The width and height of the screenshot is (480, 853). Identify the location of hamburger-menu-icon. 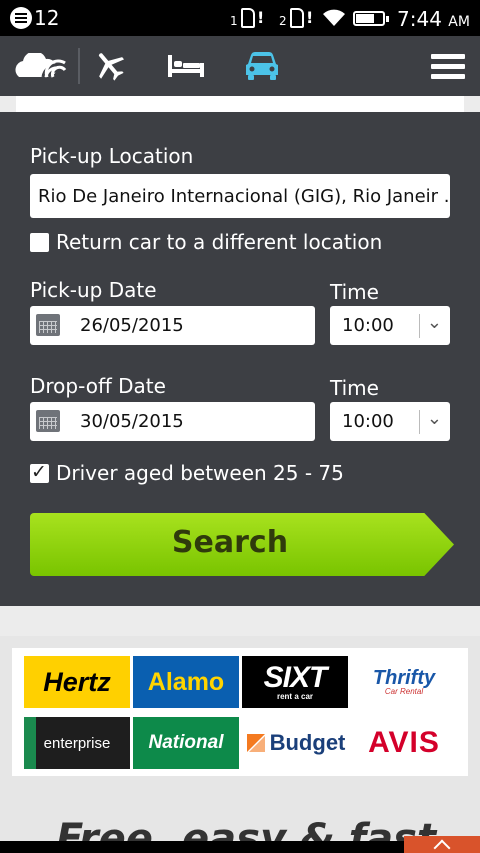
(448, 66).